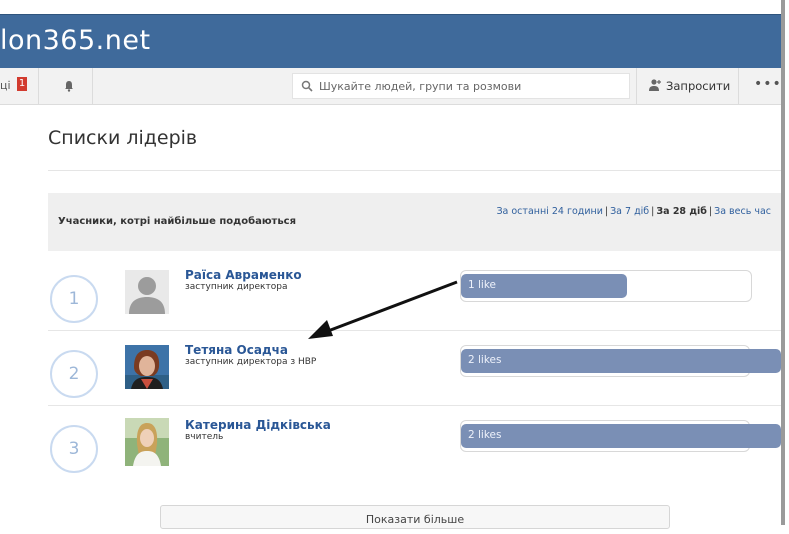 The image size is (789, 534). What do you see at coordinates (768, 84) in the screenshot?
I see `more-options-button: •••` at bounding box center [768, 84].